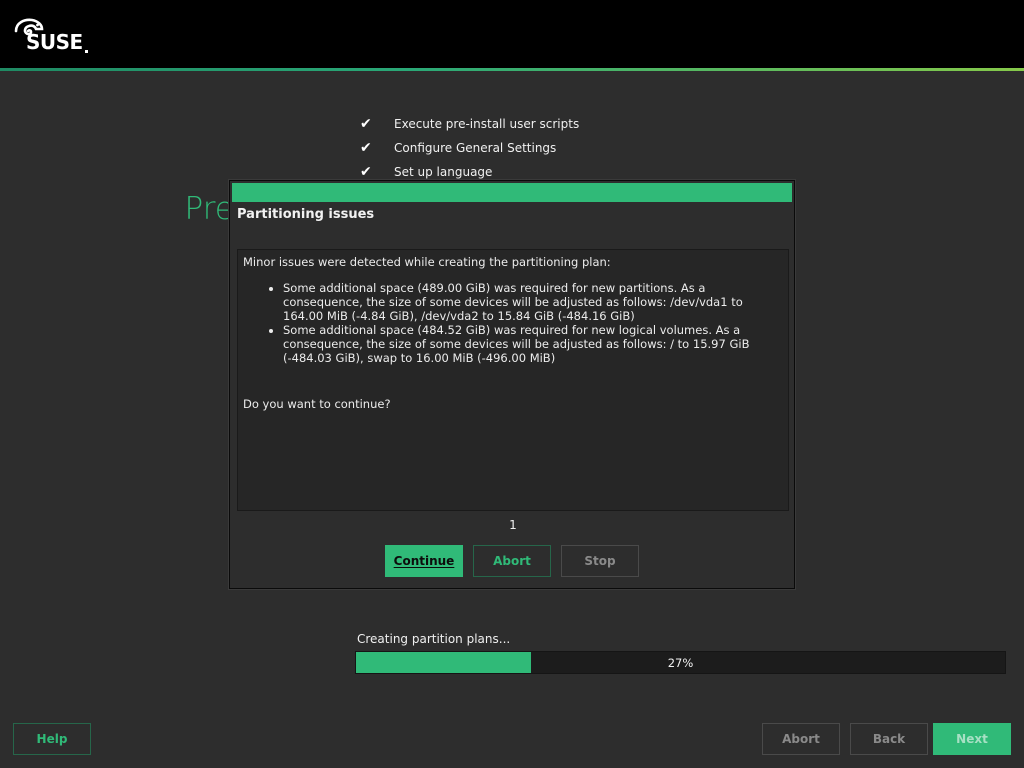 The height and width of the screenshot is (768, 1024). What do you see at coordinates (512, 192) in the screenshot?
I see `dialog-title-bar` at bounding box center [512, 192].